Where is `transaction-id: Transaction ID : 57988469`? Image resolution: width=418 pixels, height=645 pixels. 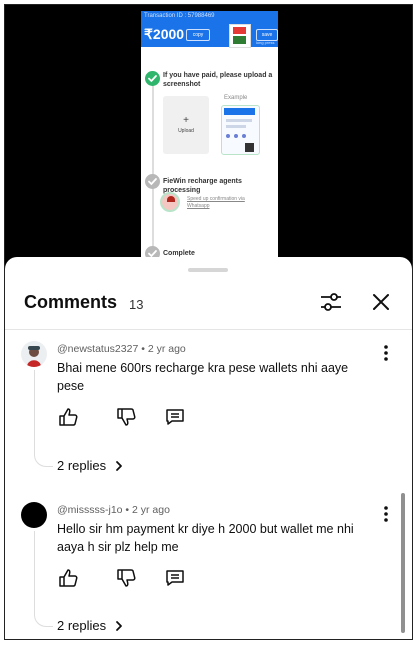 transaction-id: Transaction ID : 57988469 is located at coordinates (179, 16).